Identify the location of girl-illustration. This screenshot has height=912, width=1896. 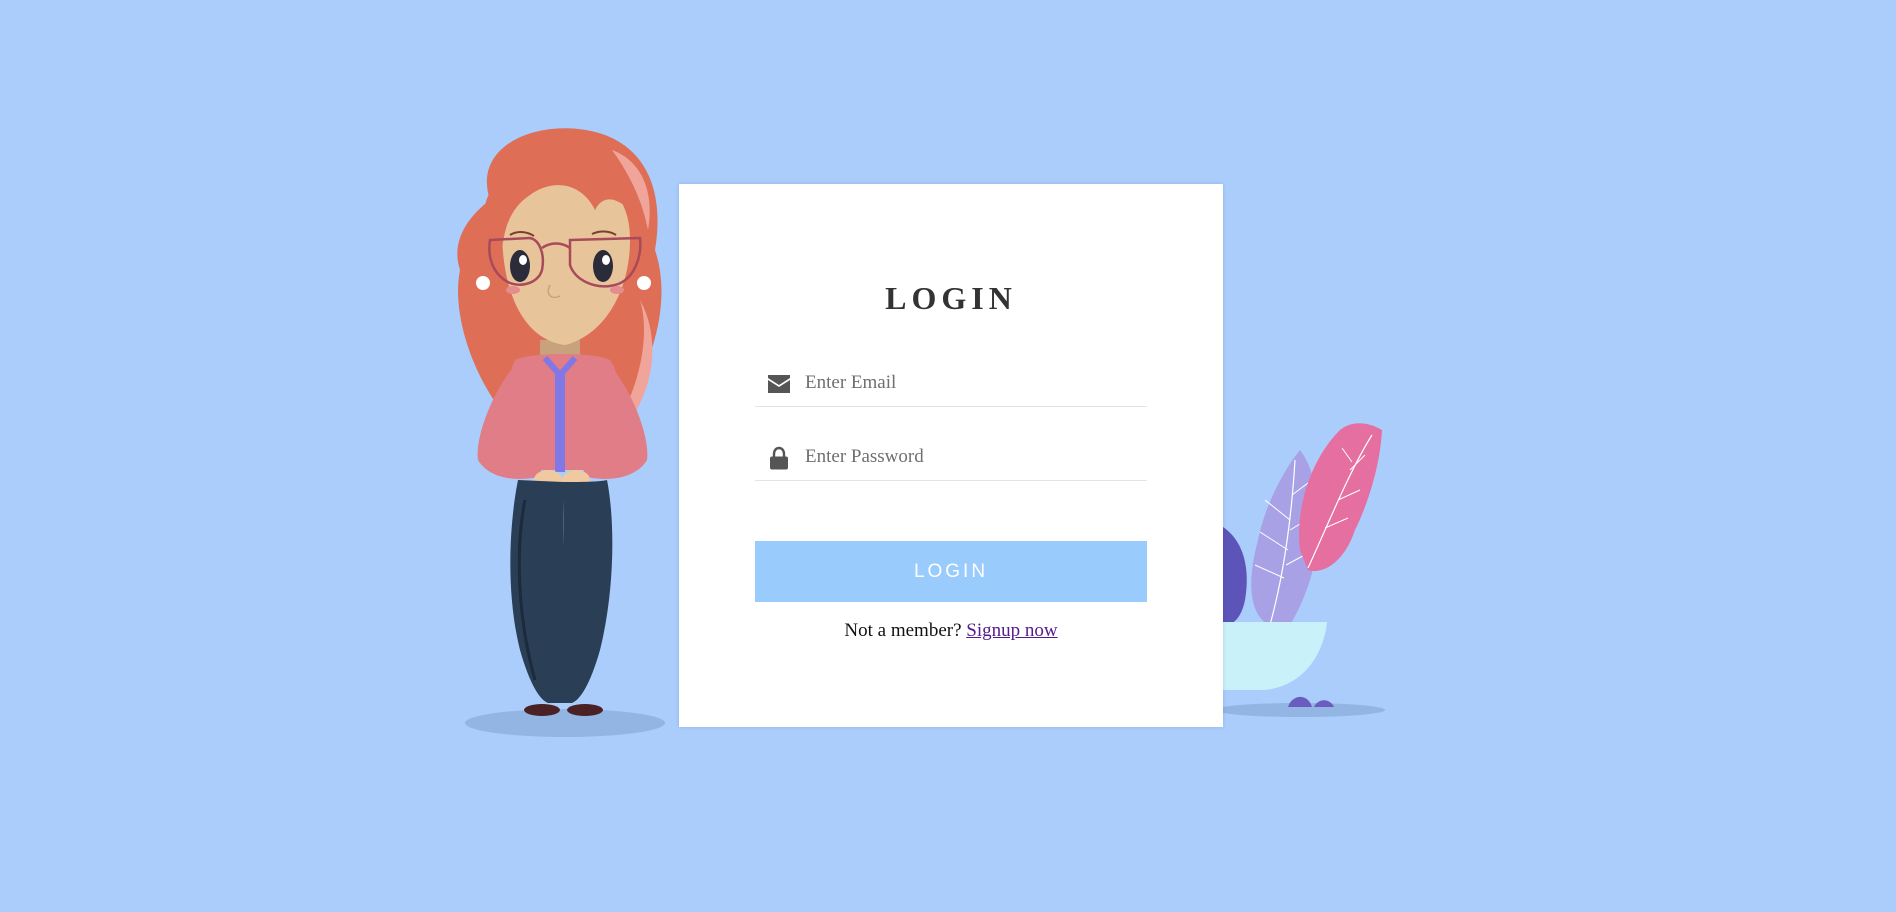
(561, 432).